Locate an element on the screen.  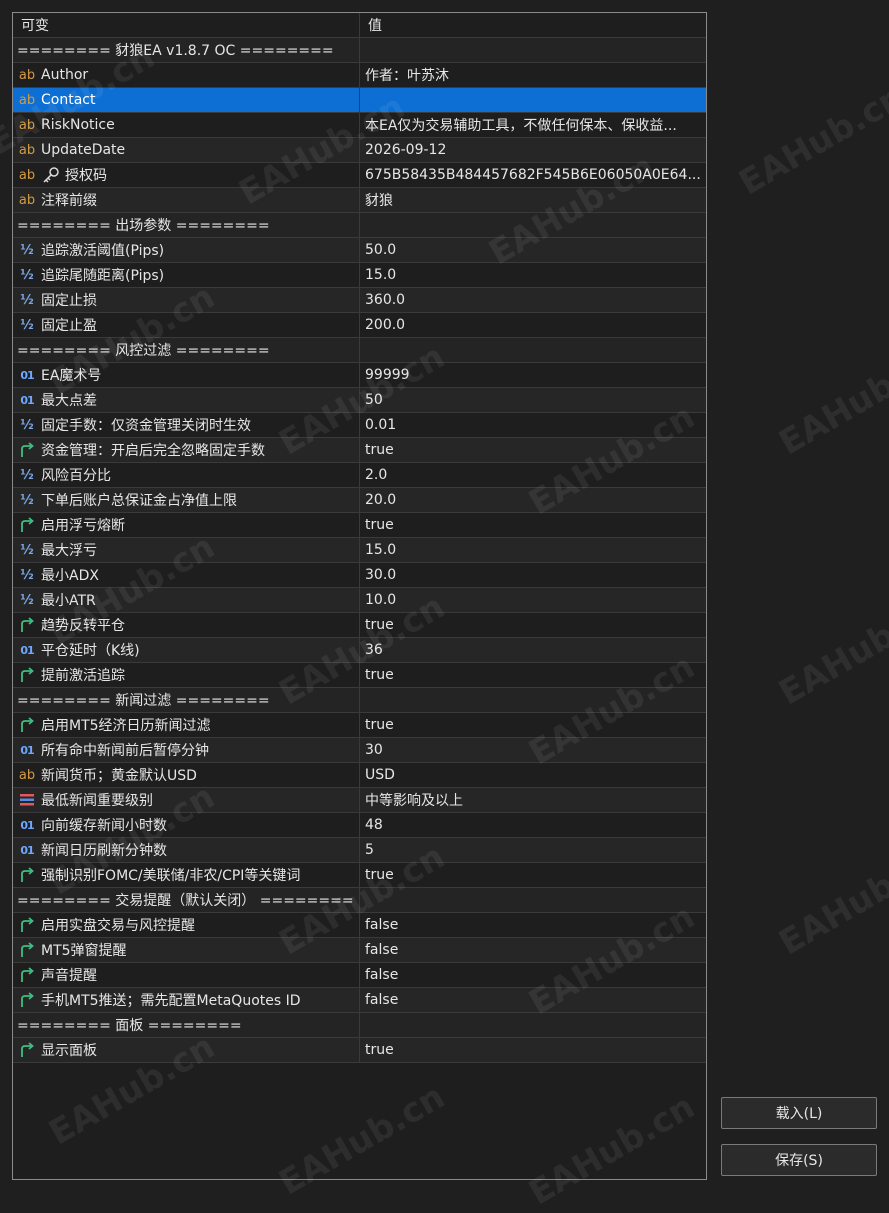
parameter-value: 2.0 is located at coordinates (533, 475).